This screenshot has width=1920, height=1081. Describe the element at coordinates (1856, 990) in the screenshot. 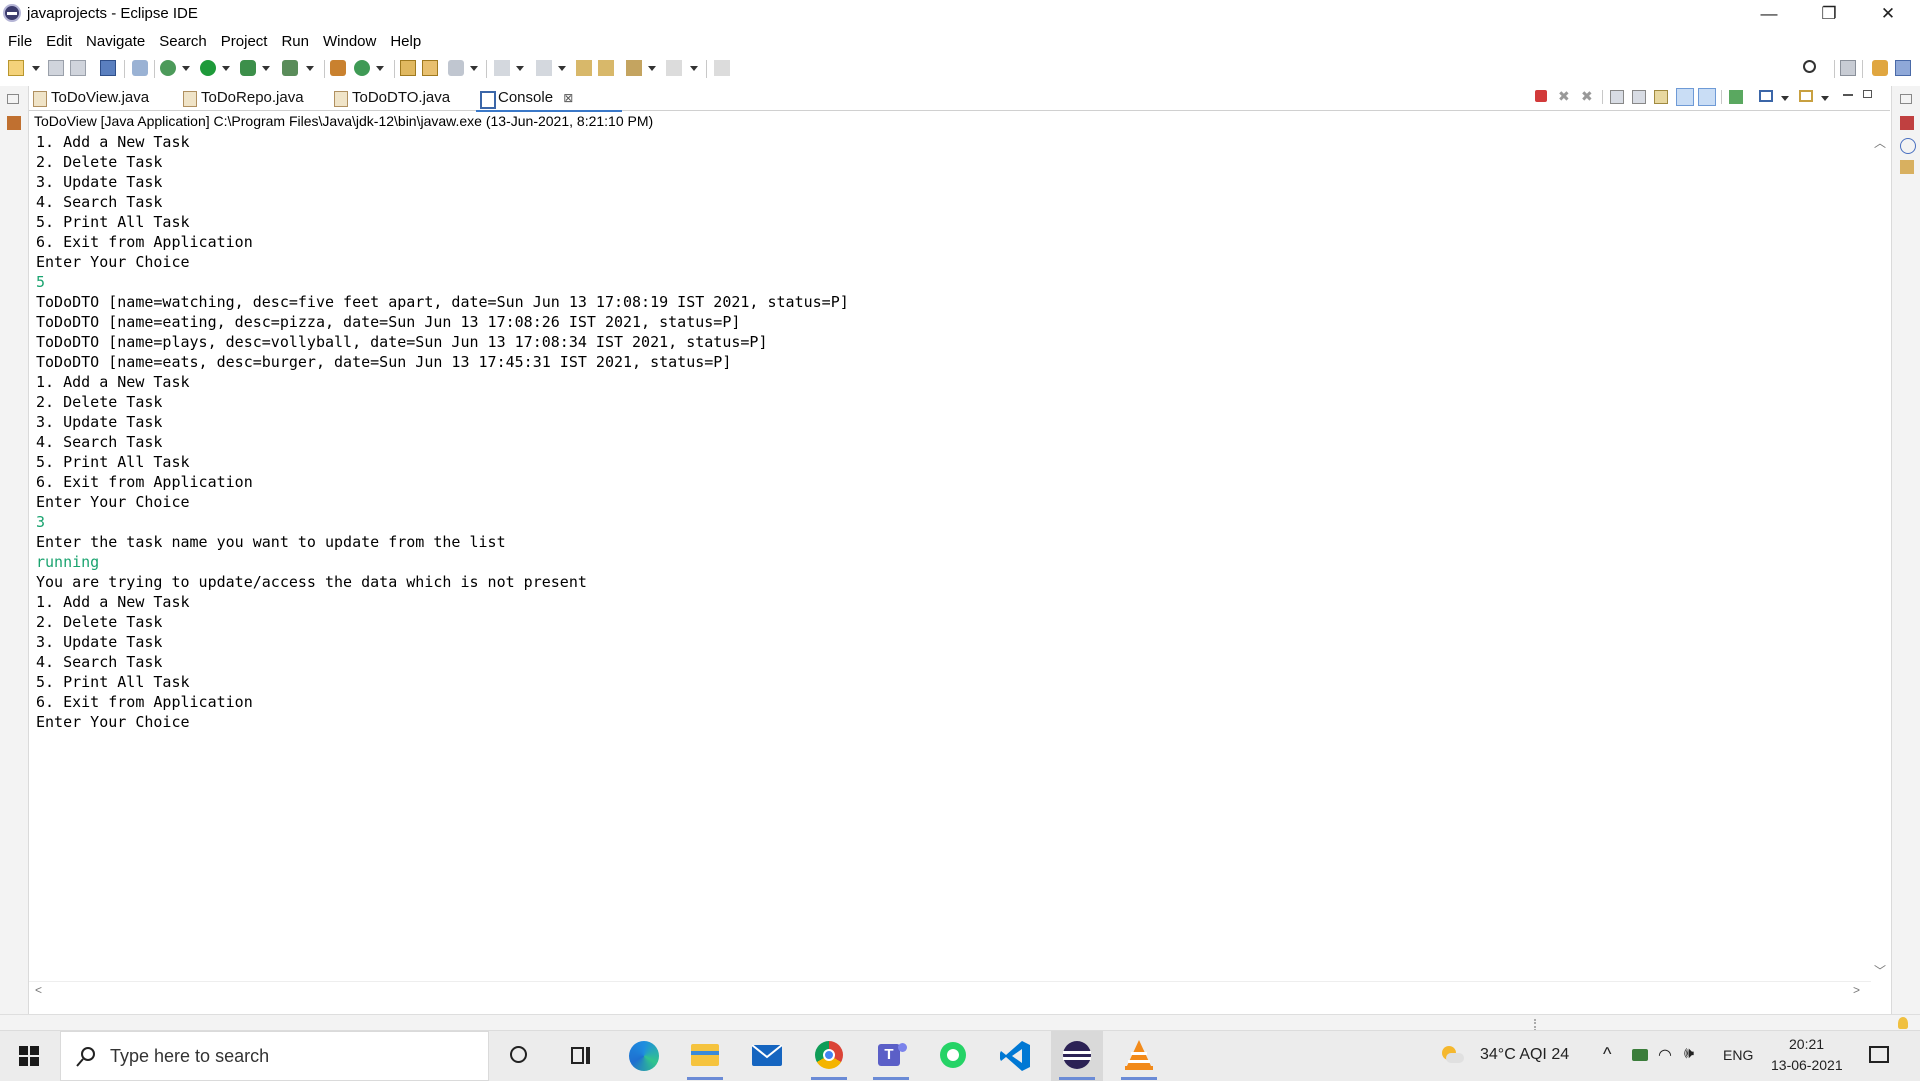

I see `scroll-right-icon: >` at that location.